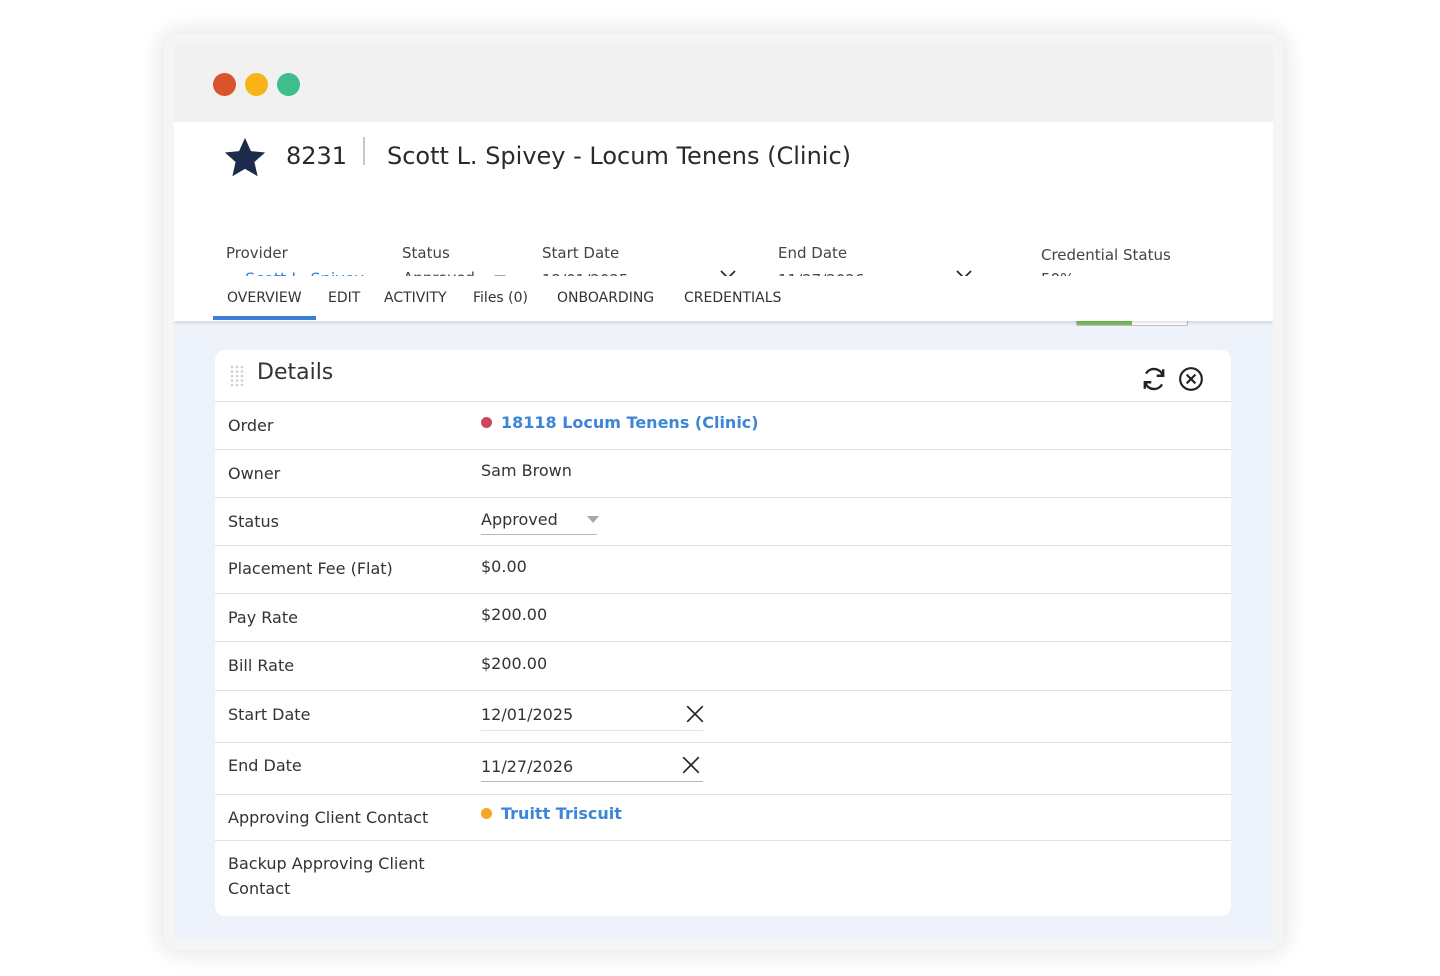 The image size is (1440, 976). Describe the element at coordinates (519, 519) in the screenshot. I see `status-row-value: Approved` at that location.